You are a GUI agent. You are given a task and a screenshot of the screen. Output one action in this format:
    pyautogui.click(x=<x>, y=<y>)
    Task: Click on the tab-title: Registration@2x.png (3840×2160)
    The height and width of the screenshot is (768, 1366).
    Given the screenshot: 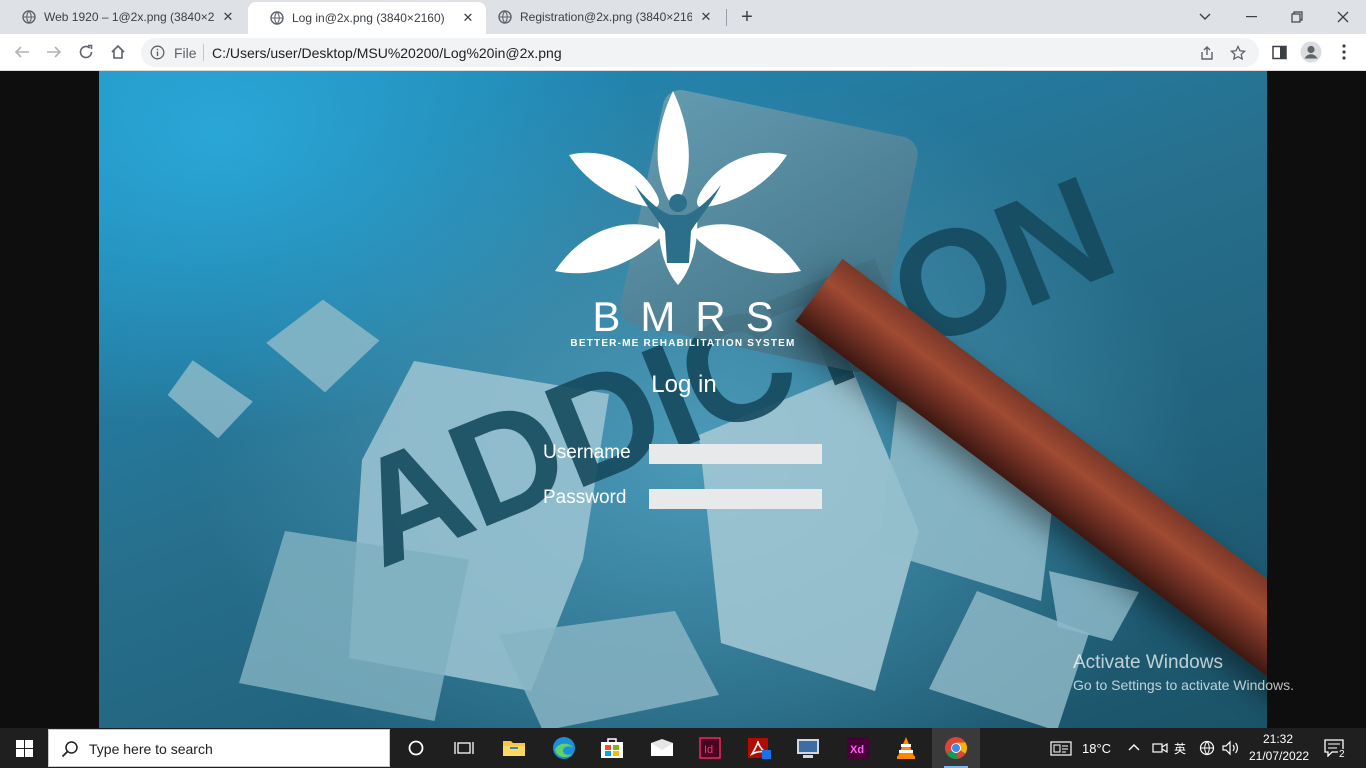 What is the action you would take?
    pyautogui.click(x=606, y=17)
    